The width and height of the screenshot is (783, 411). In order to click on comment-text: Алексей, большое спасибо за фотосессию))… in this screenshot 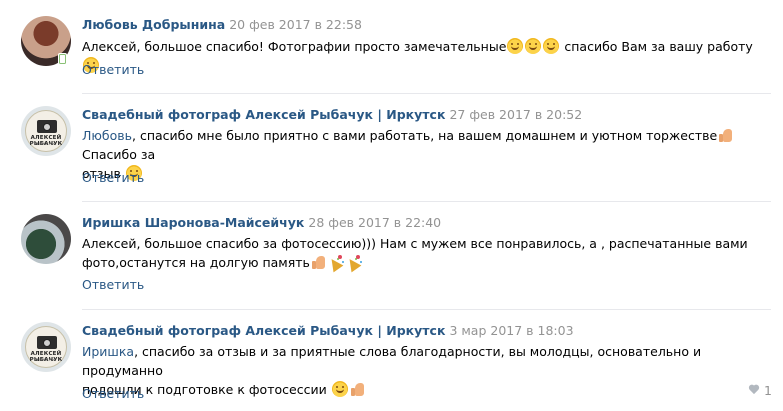, I will do `click(415, 253)`.